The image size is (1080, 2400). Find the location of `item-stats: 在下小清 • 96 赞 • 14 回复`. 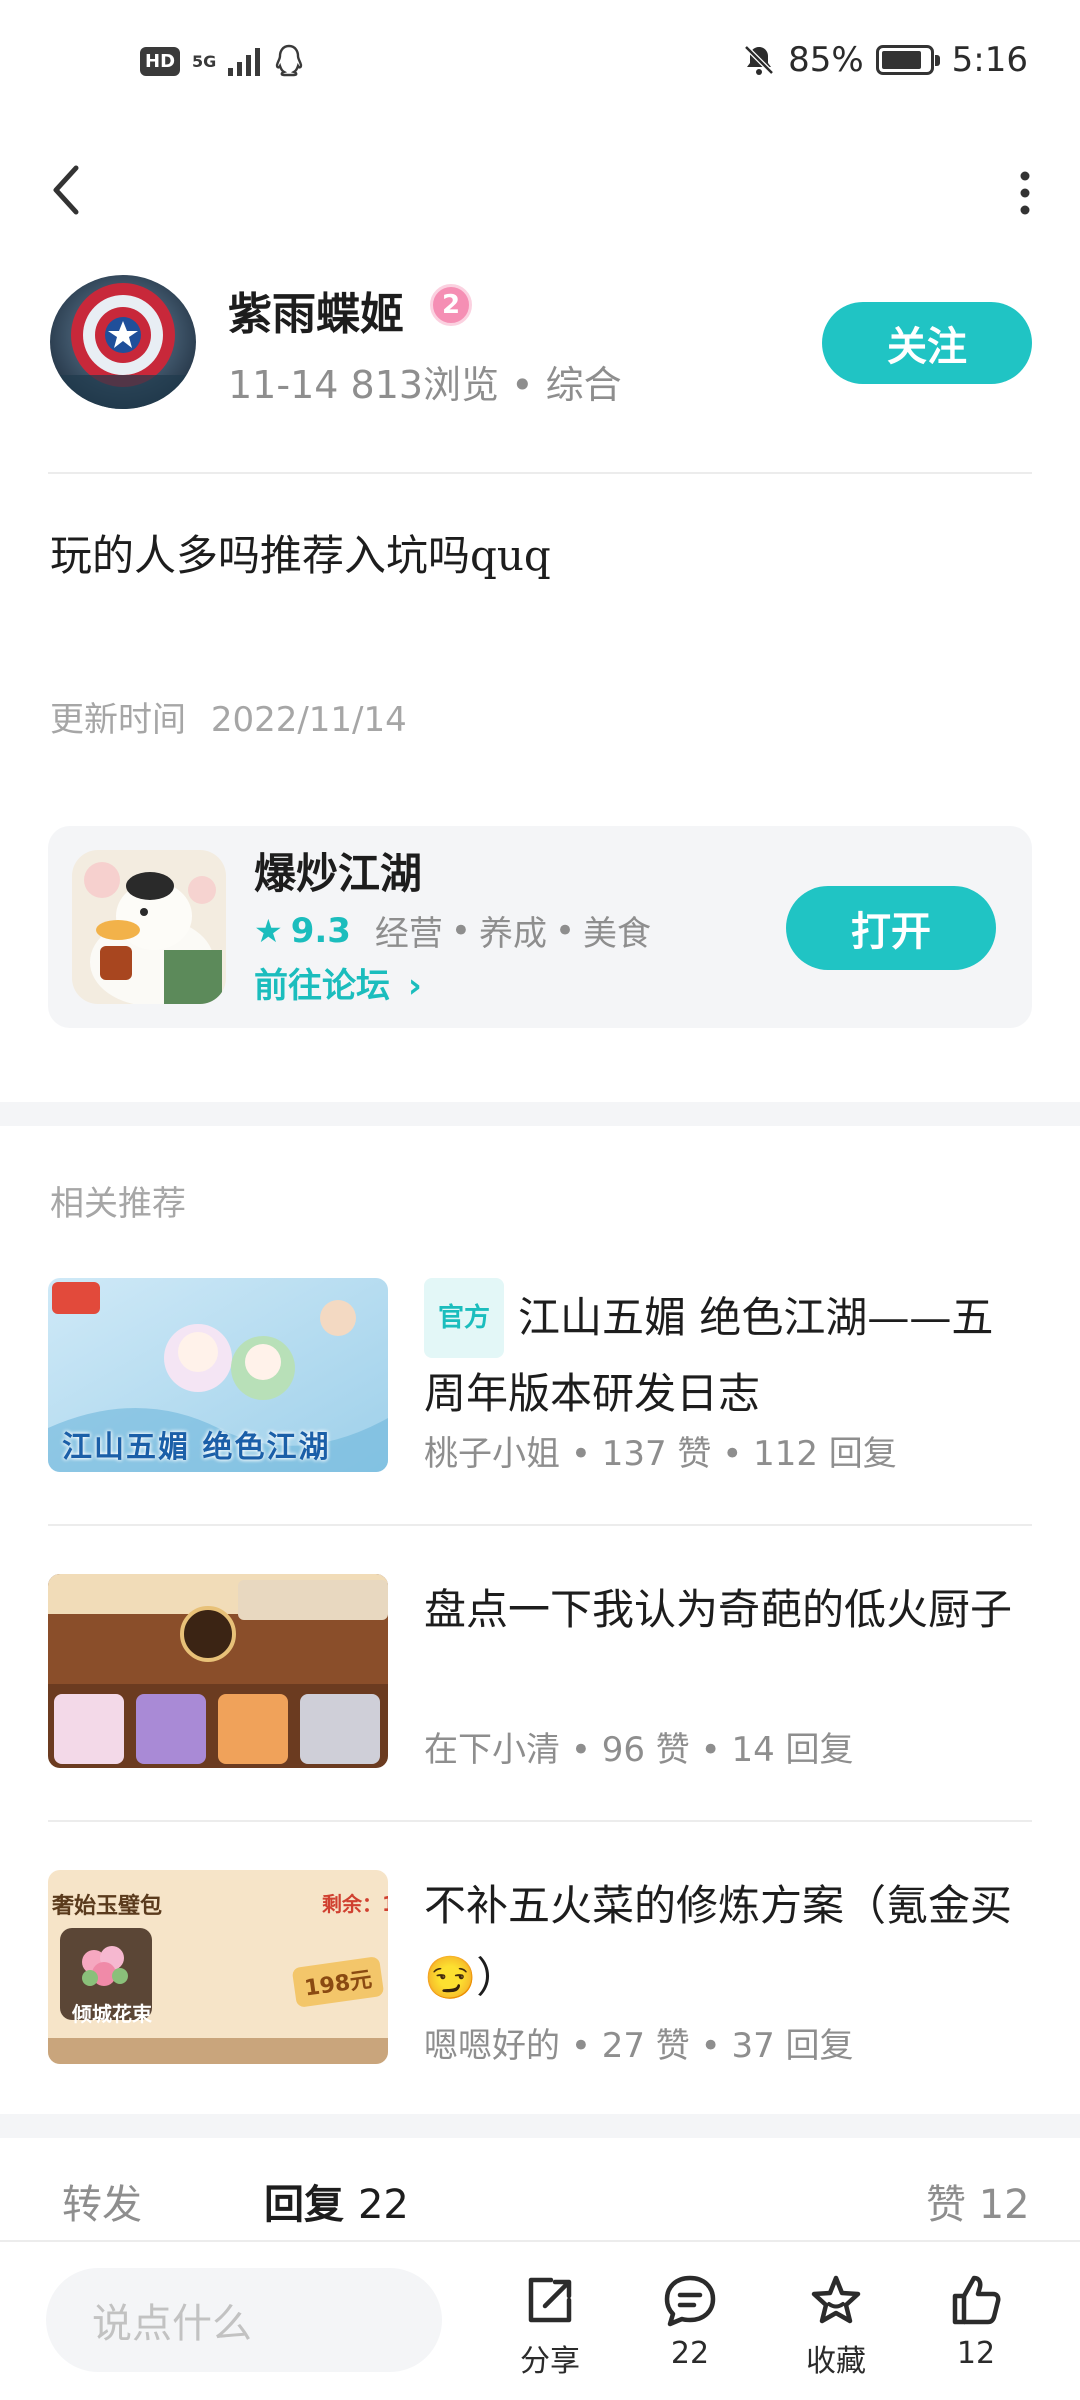

item-stats: 在下小清 • 96 赞 • 14 回复 is located at coordinates (639, 1746).